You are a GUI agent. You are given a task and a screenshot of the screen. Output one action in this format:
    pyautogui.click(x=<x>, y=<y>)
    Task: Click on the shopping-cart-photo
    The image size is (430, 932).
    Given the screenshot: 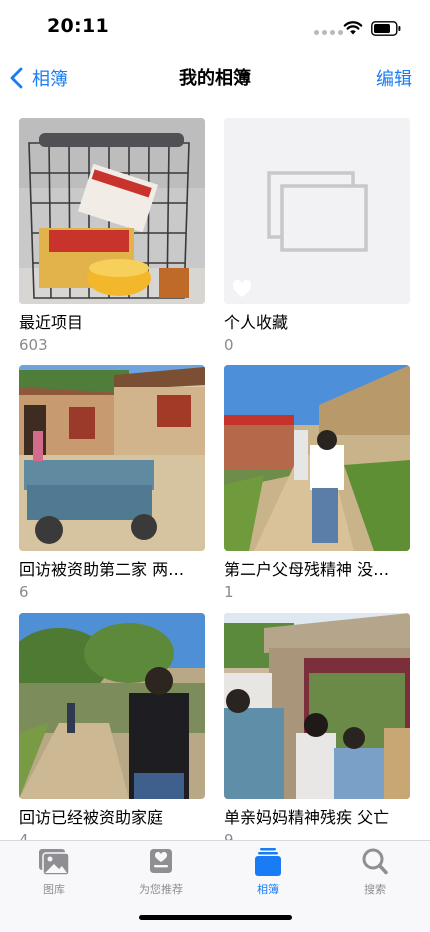 What is the action you would take?
    pyautogui.click(x=112, y=211)
    